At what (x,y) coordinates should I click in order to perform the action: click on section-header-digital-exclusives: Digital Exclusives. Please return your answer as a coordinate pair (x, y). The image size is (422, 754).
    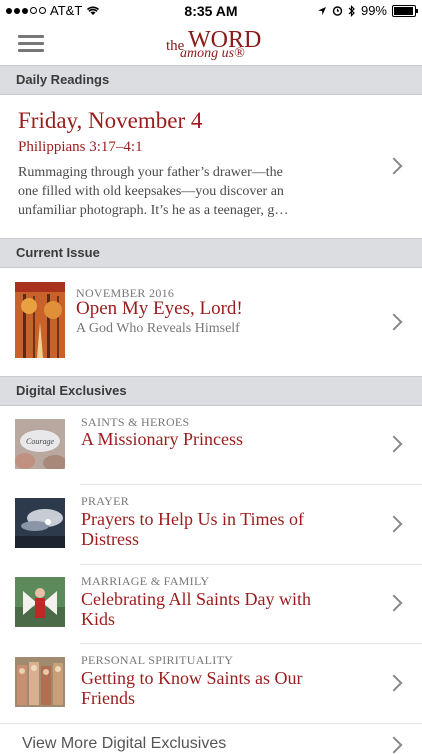
    Looking at the image, I should click on (211, 391).